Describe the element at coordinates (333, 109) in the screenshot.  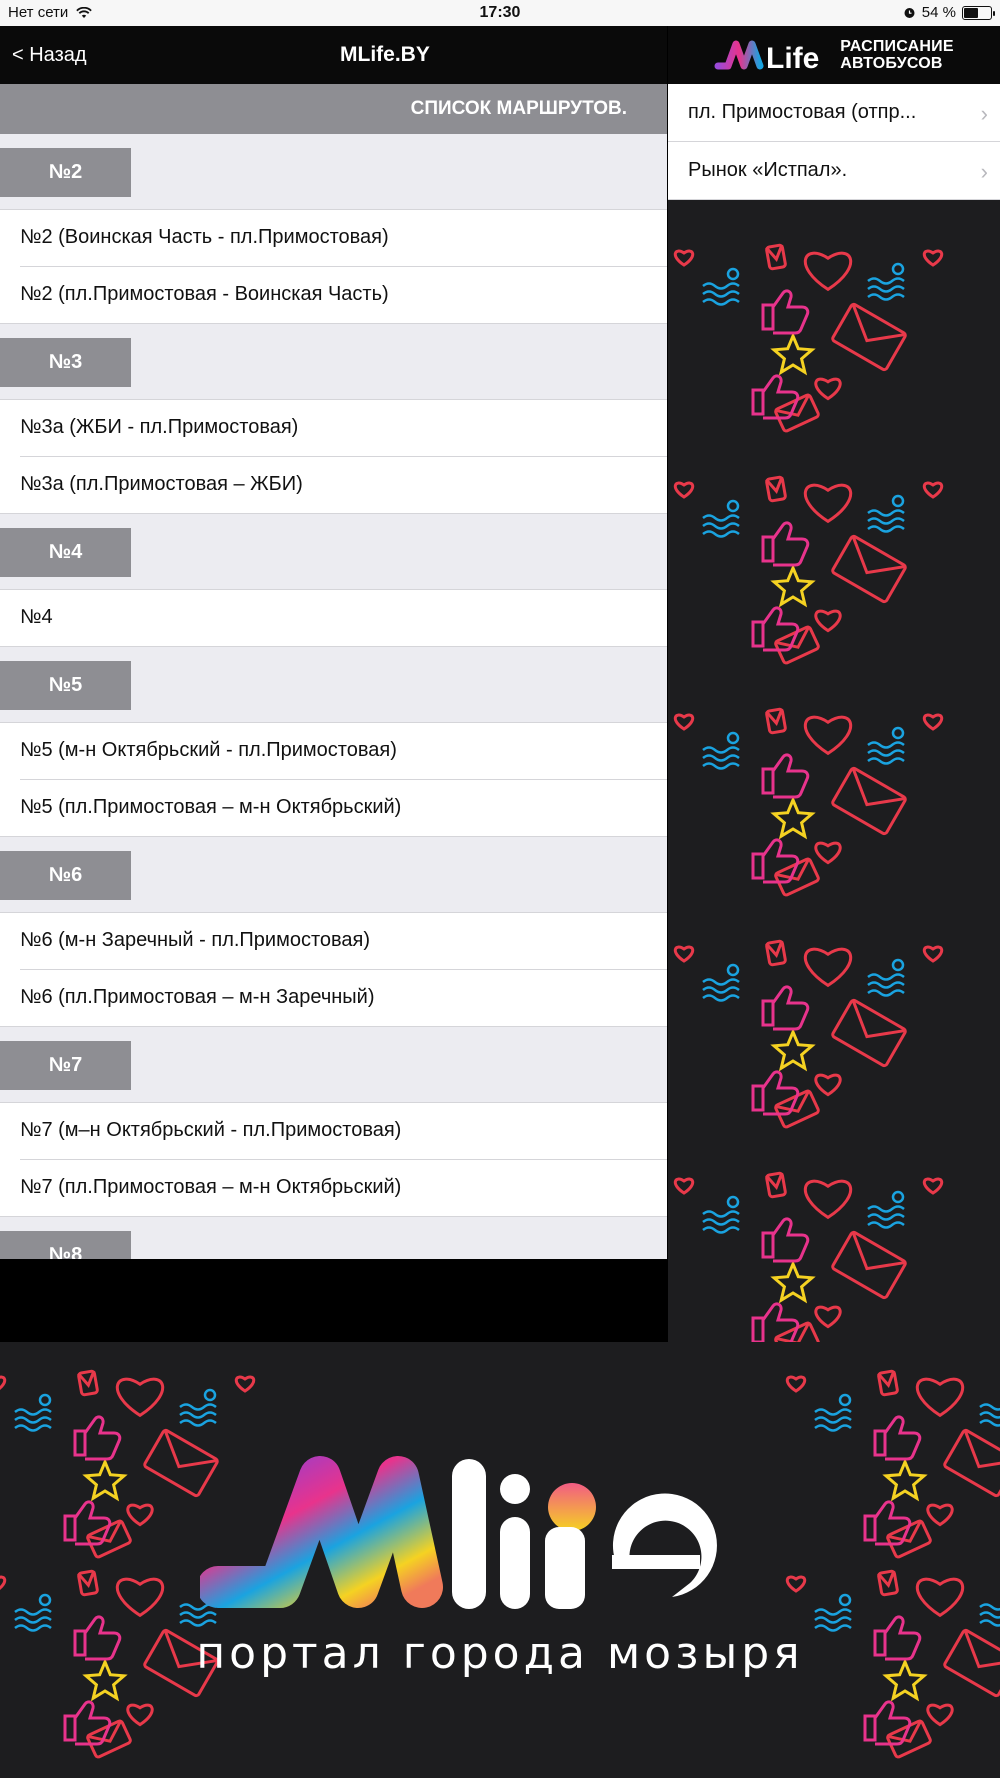
I see `section-header: СПИСОК МАРШРУТОВ.` at that location.